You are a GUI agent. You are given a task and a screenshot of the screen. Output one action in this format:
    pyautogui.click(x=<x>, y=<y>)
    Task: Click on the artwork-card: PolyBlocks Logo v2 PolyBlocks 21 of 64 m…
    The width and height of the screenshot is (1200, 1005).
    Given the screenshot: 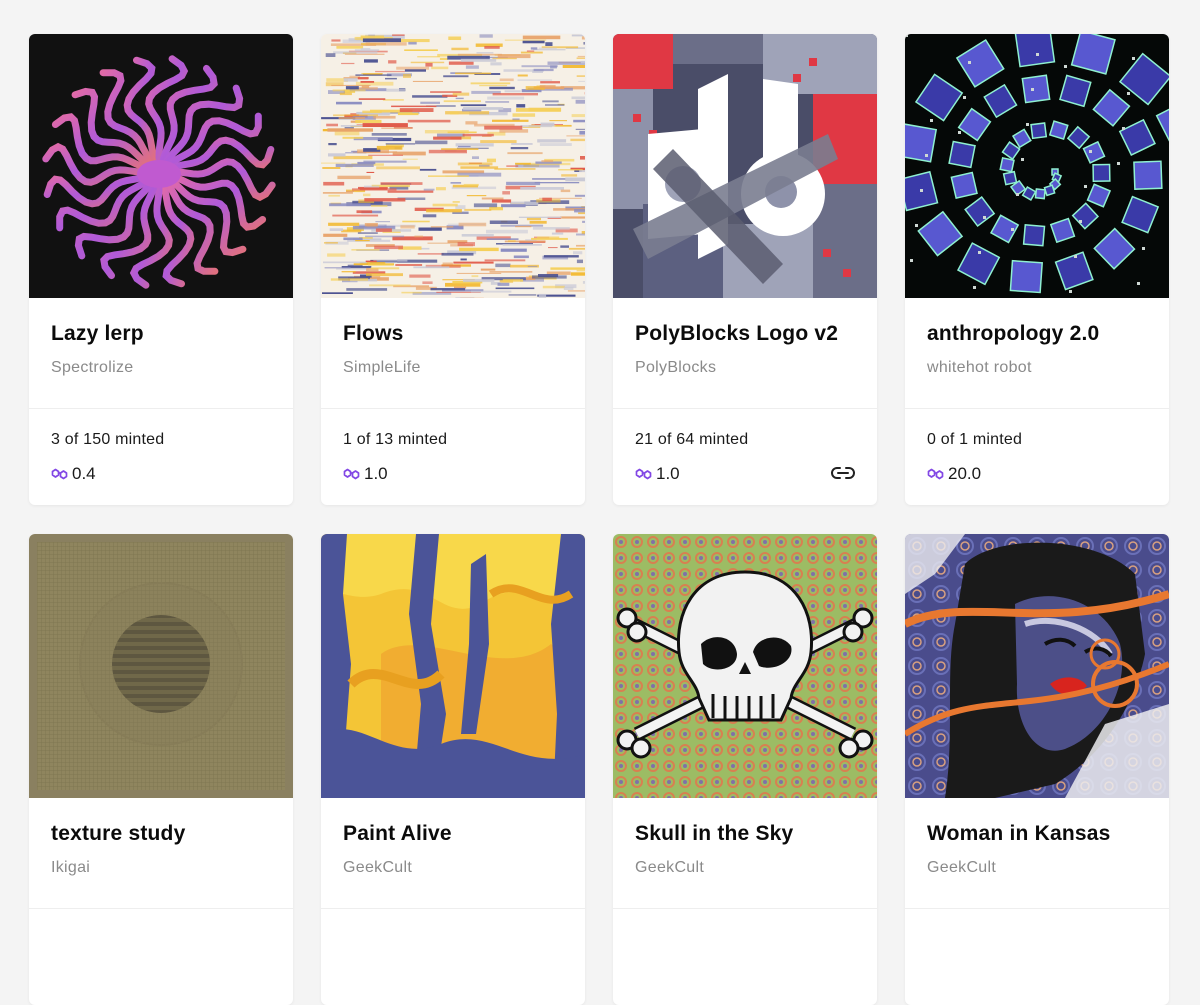 What is the action you would take?
    pyautogui.click(x=745, y=269)
    